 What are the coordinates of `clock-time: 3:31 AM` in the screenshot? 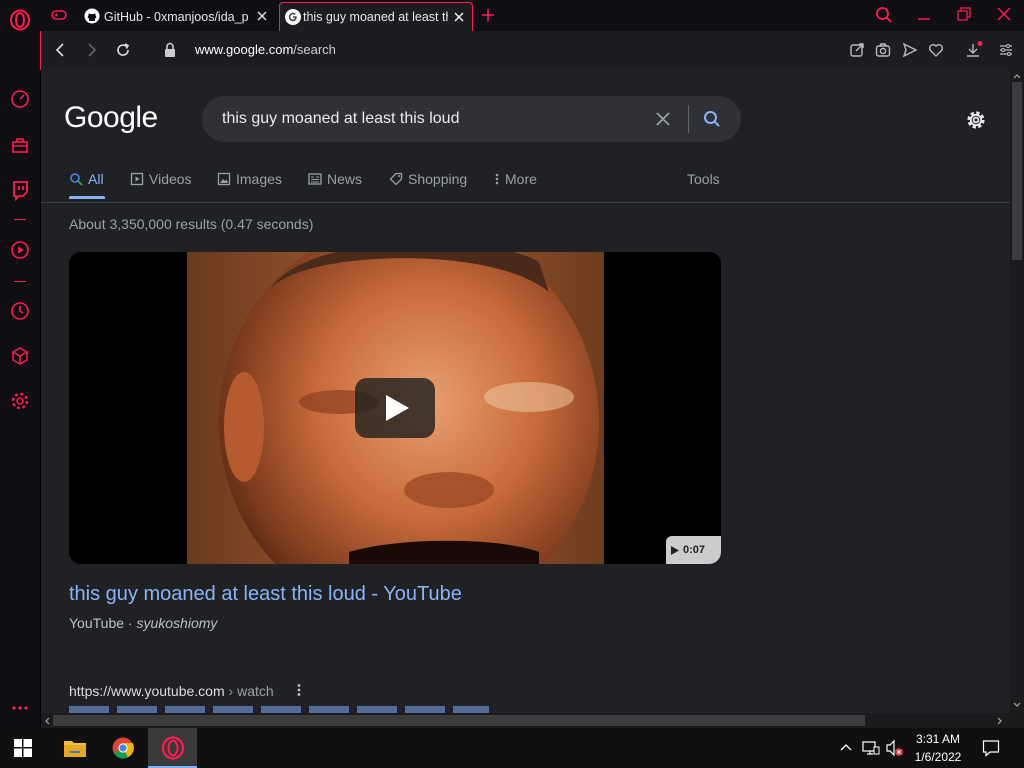 It's located at (938, 739).